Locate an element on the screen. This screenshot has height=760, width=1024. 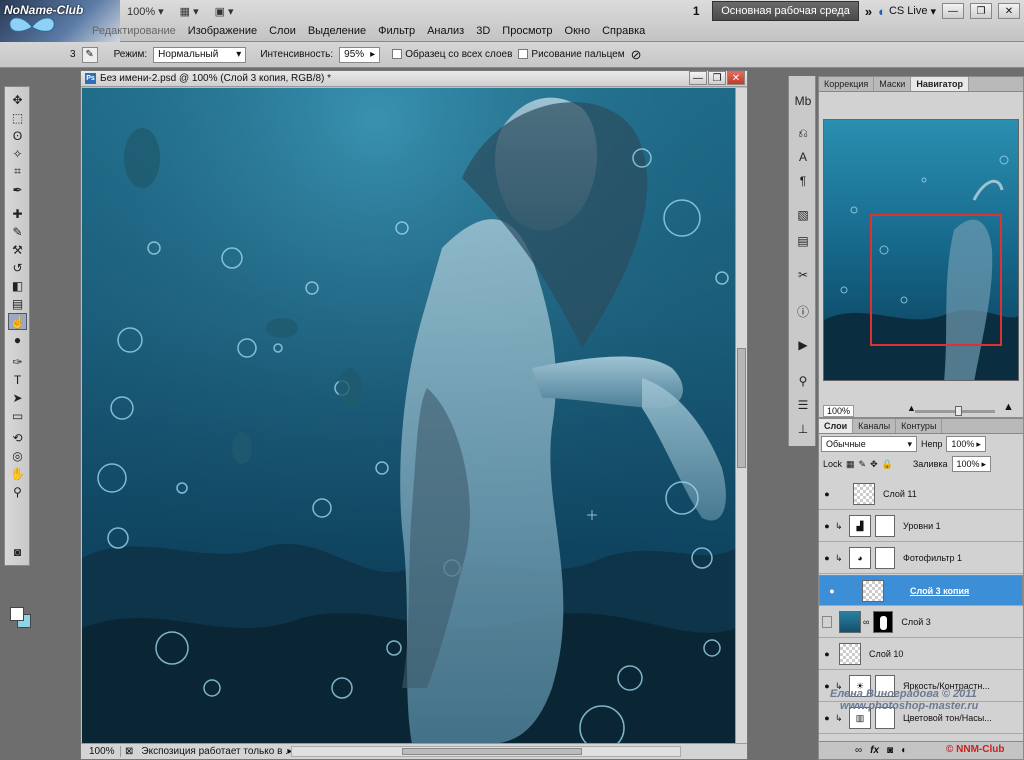
type-tool-icon: T is located at coordinates (17, 379).